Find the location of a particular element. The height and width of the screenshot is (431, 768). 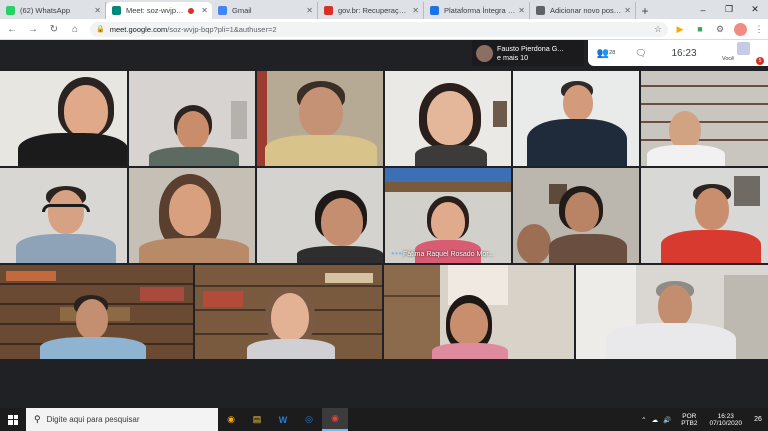

browser-tab: gov.br: Recuperação de✕ is located at coordinates (371, 10).